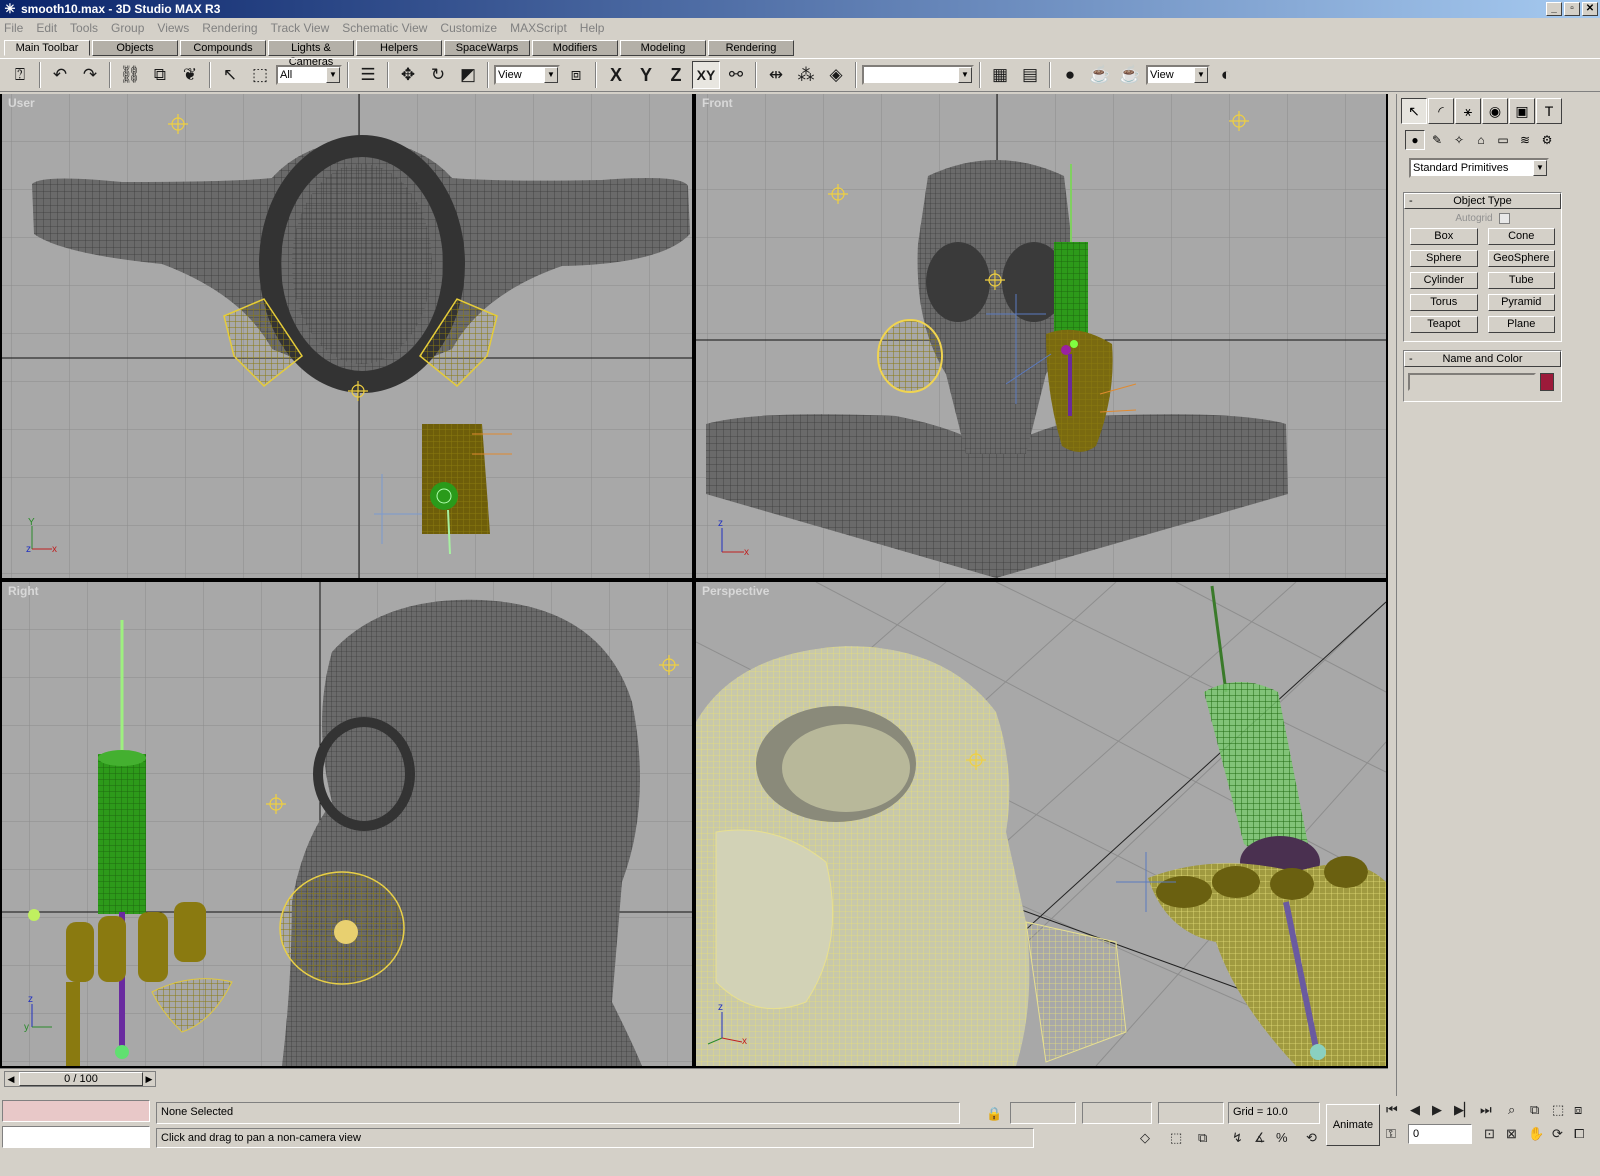 Image resolution: width=1600 pixels, height=1176 pixels. What do you see at coordinates (1000, 75) in the screenshot?
I see `track-view-icon: ▦` at bounding box center [1000, 75].